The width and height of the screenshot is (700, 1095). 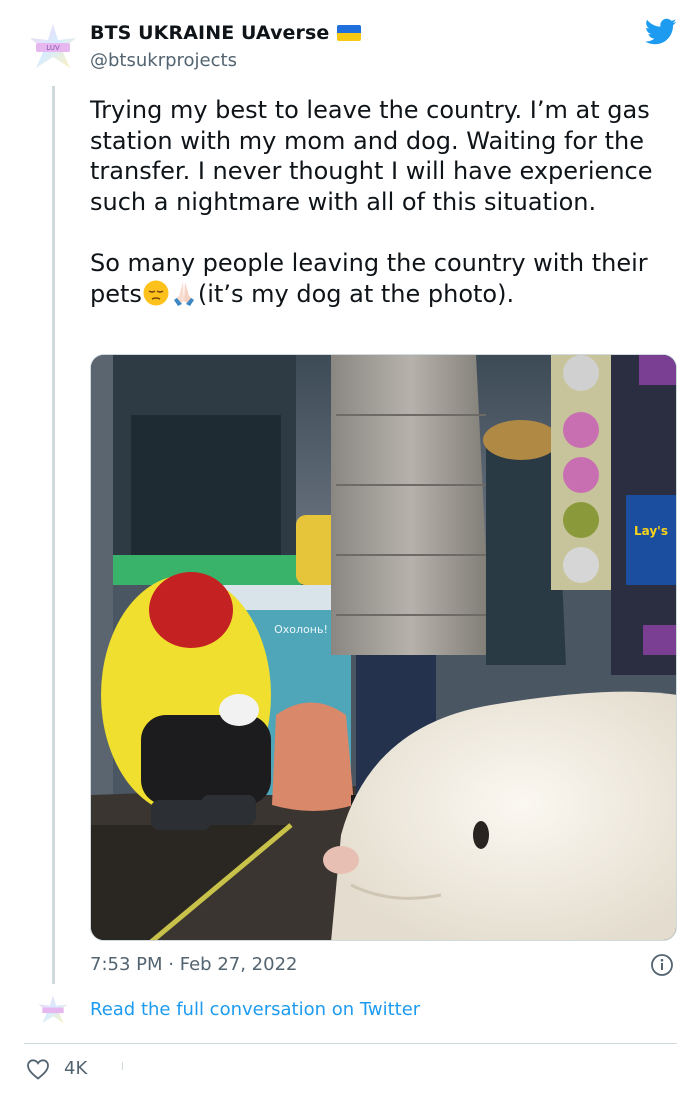 I want to click on author-small-avatar, so click(x=53, y=1010).